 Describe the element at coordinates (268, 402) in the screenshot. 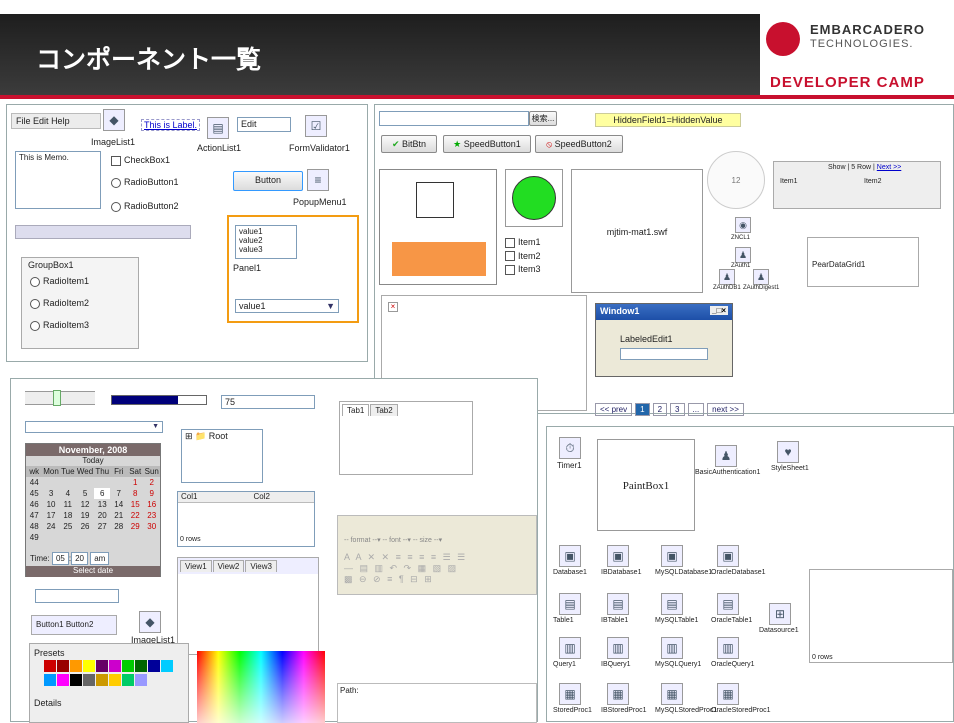

I see `spin-edit: 75` at that location.